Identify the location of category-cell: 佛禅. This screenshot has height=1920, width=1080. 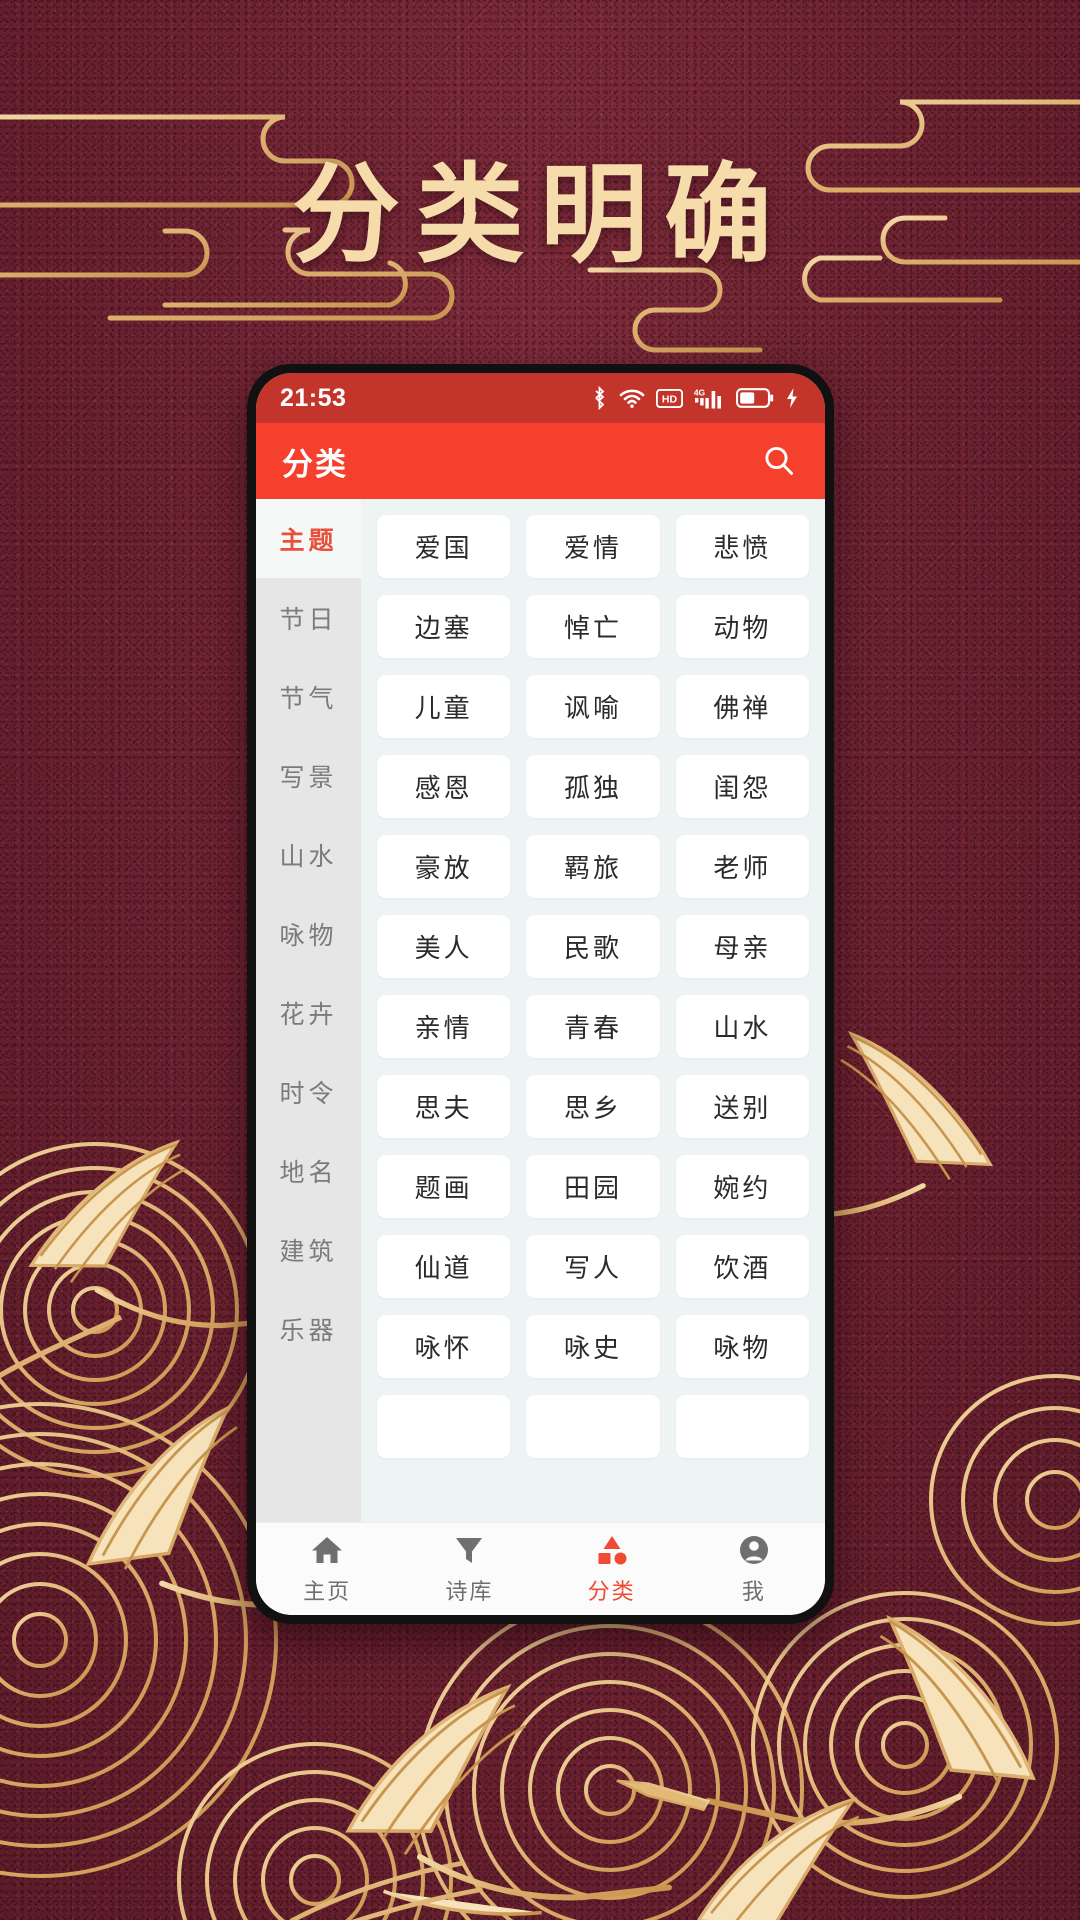
(742, 706).